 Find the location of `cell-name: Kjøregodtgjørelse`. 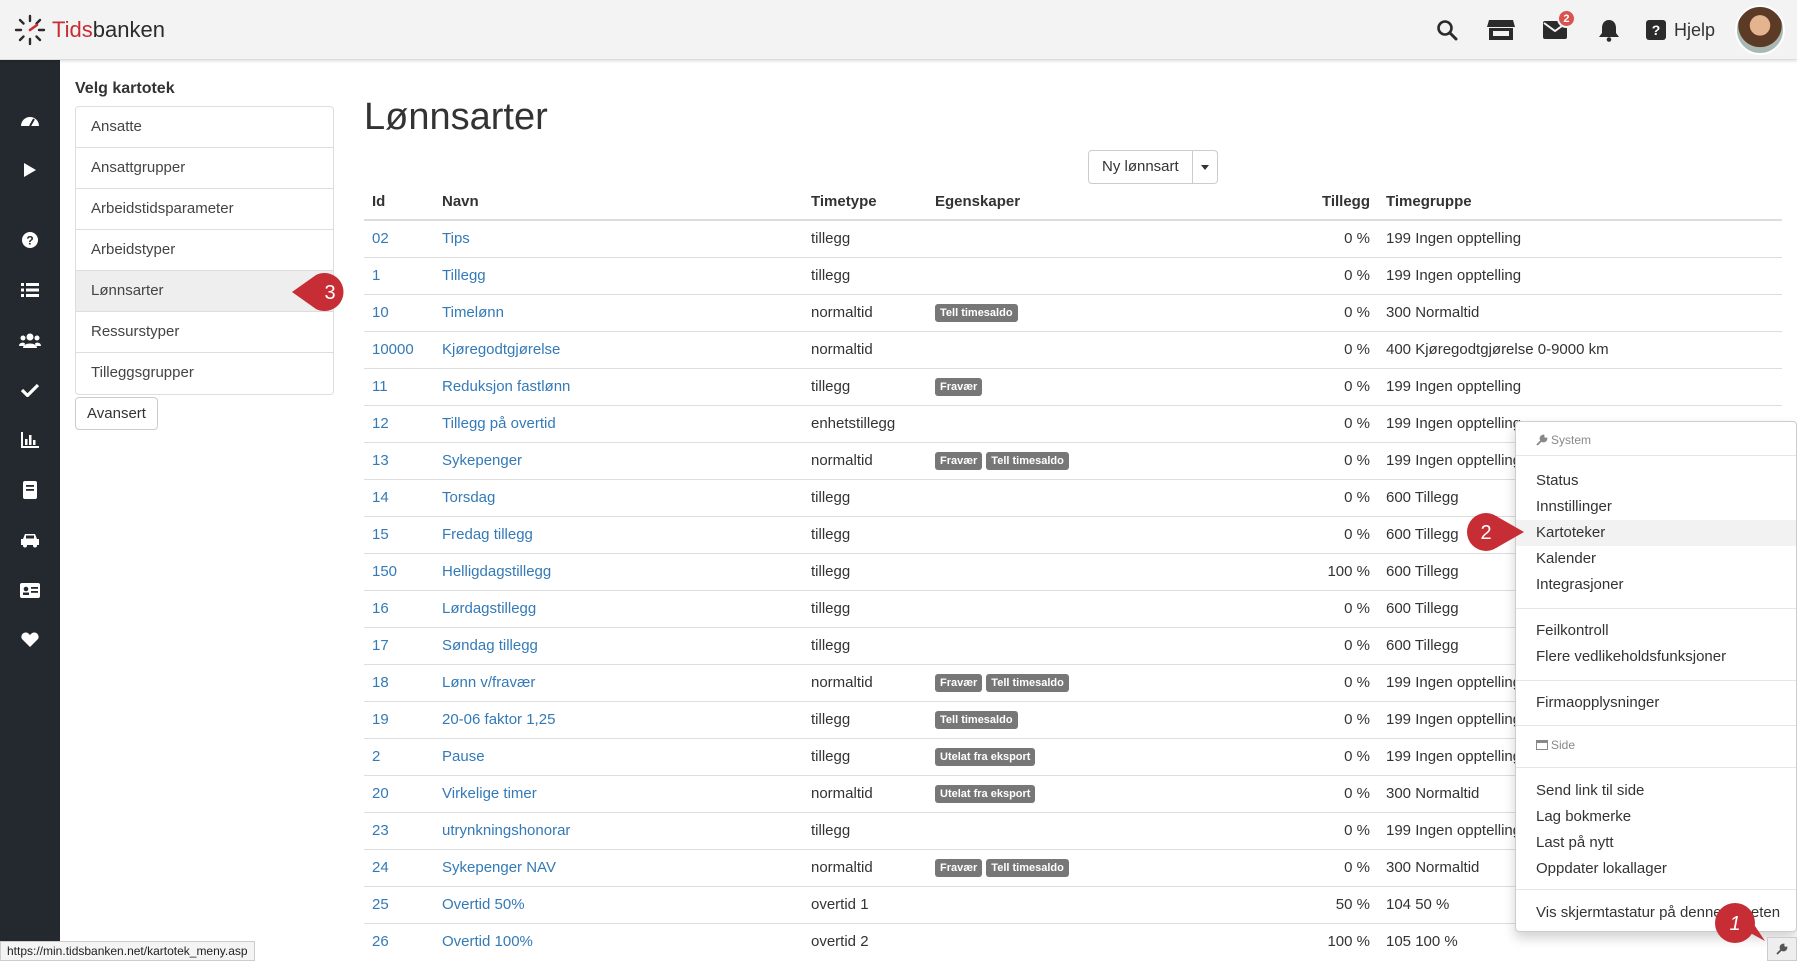

cell-name: Kjøregodtgjørelse is located at coordinates (618, 349).